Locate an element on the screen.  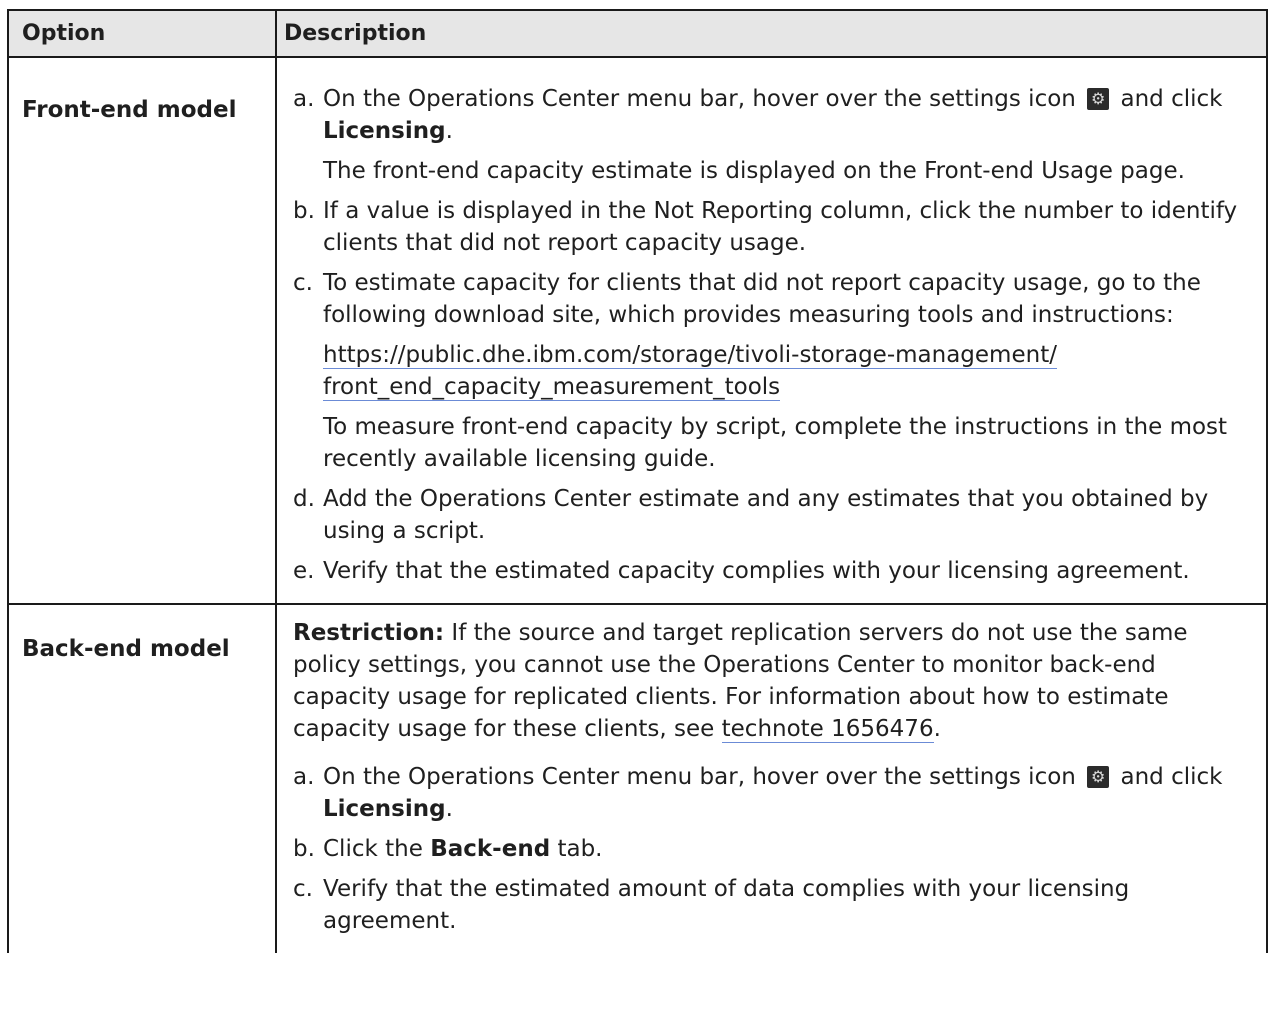
option-front-end-model: Front-end model is located at coordinates (129, 110).